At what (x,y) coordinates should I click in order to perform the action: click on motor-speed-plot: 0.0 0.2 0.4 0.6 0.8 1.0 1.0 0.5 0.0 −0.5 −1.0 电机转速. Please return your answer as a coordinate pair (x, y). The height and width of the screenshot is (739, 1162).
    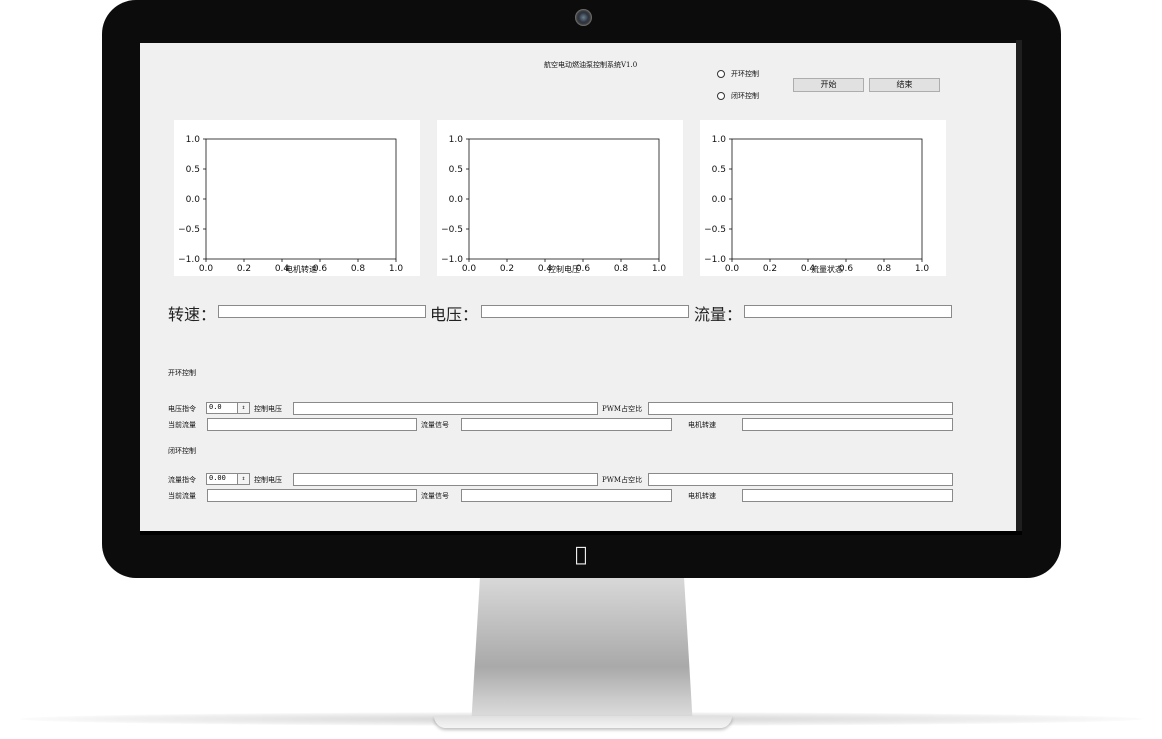
    Looking at the image, I should click on (297, 198).